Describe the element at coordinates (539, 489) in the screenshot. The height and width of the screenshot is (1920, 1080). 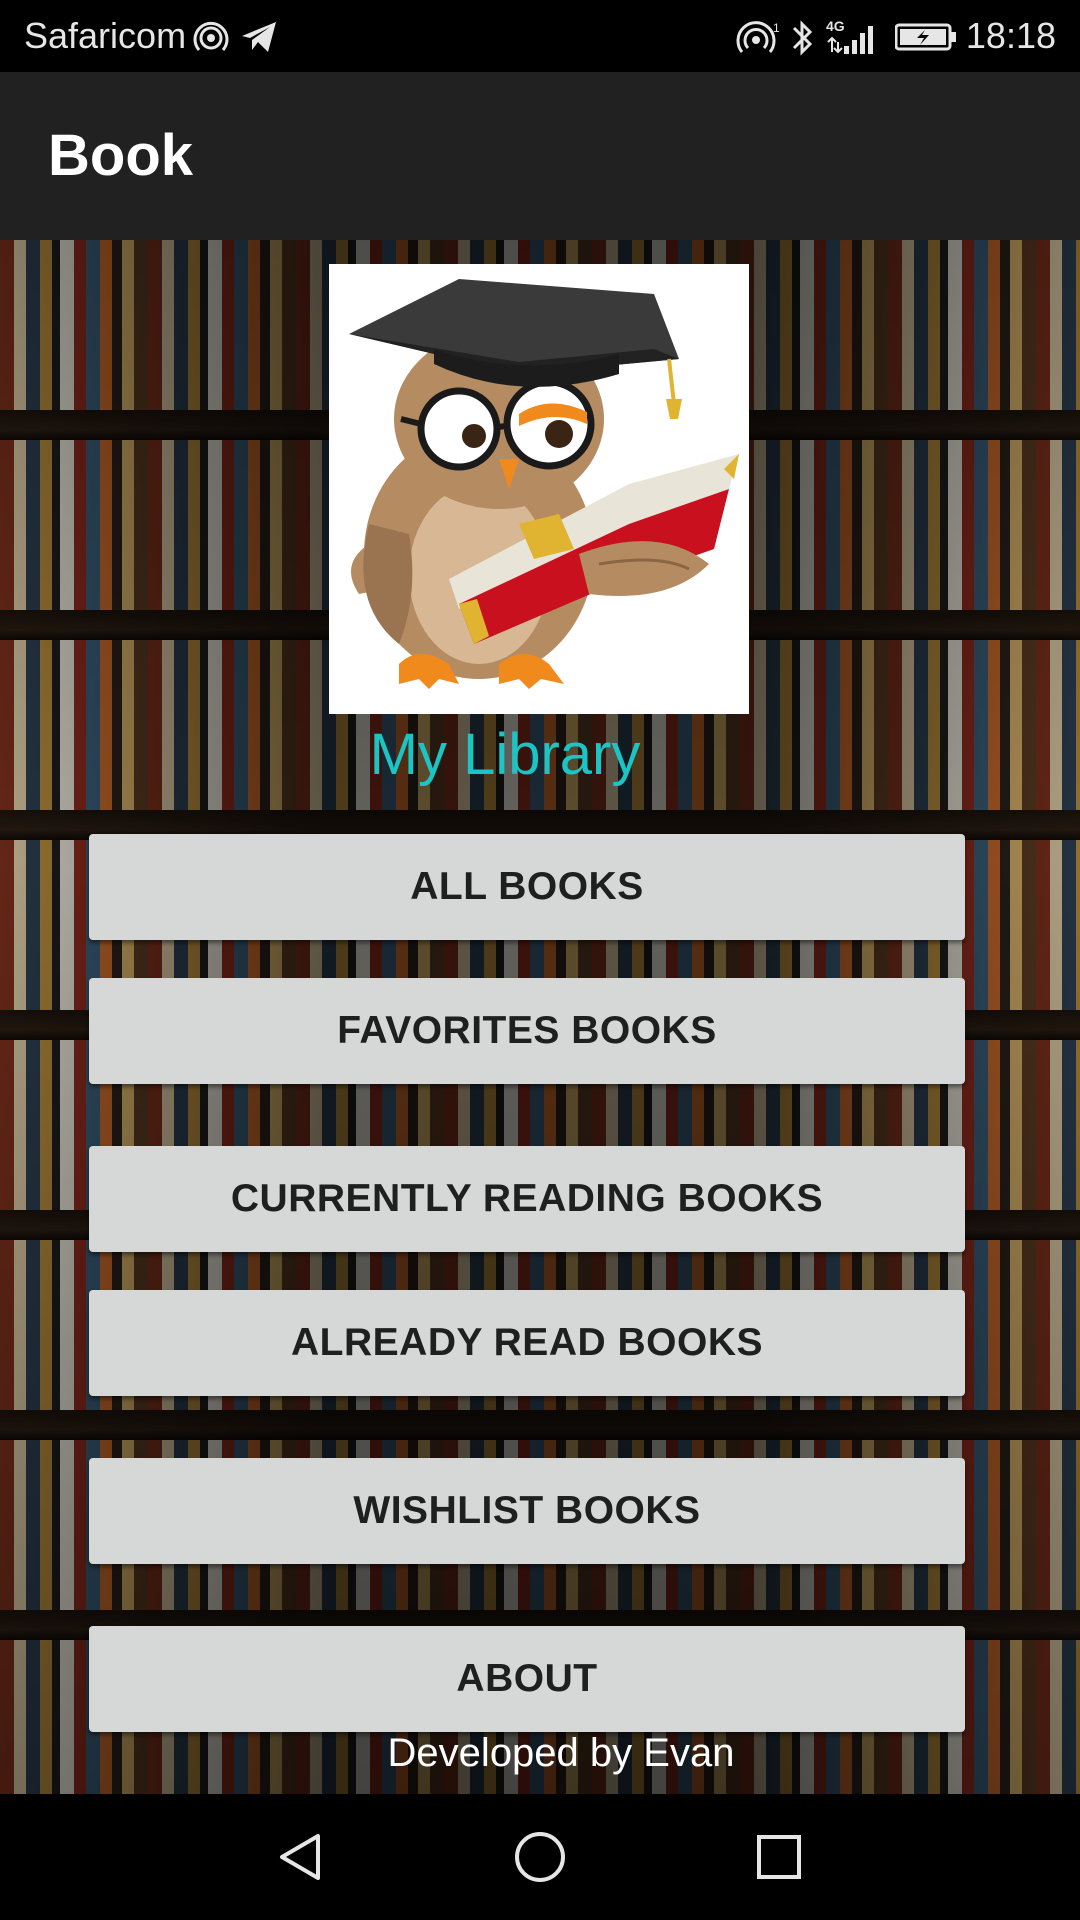
I see `owl-reading-book-icon` at that location.